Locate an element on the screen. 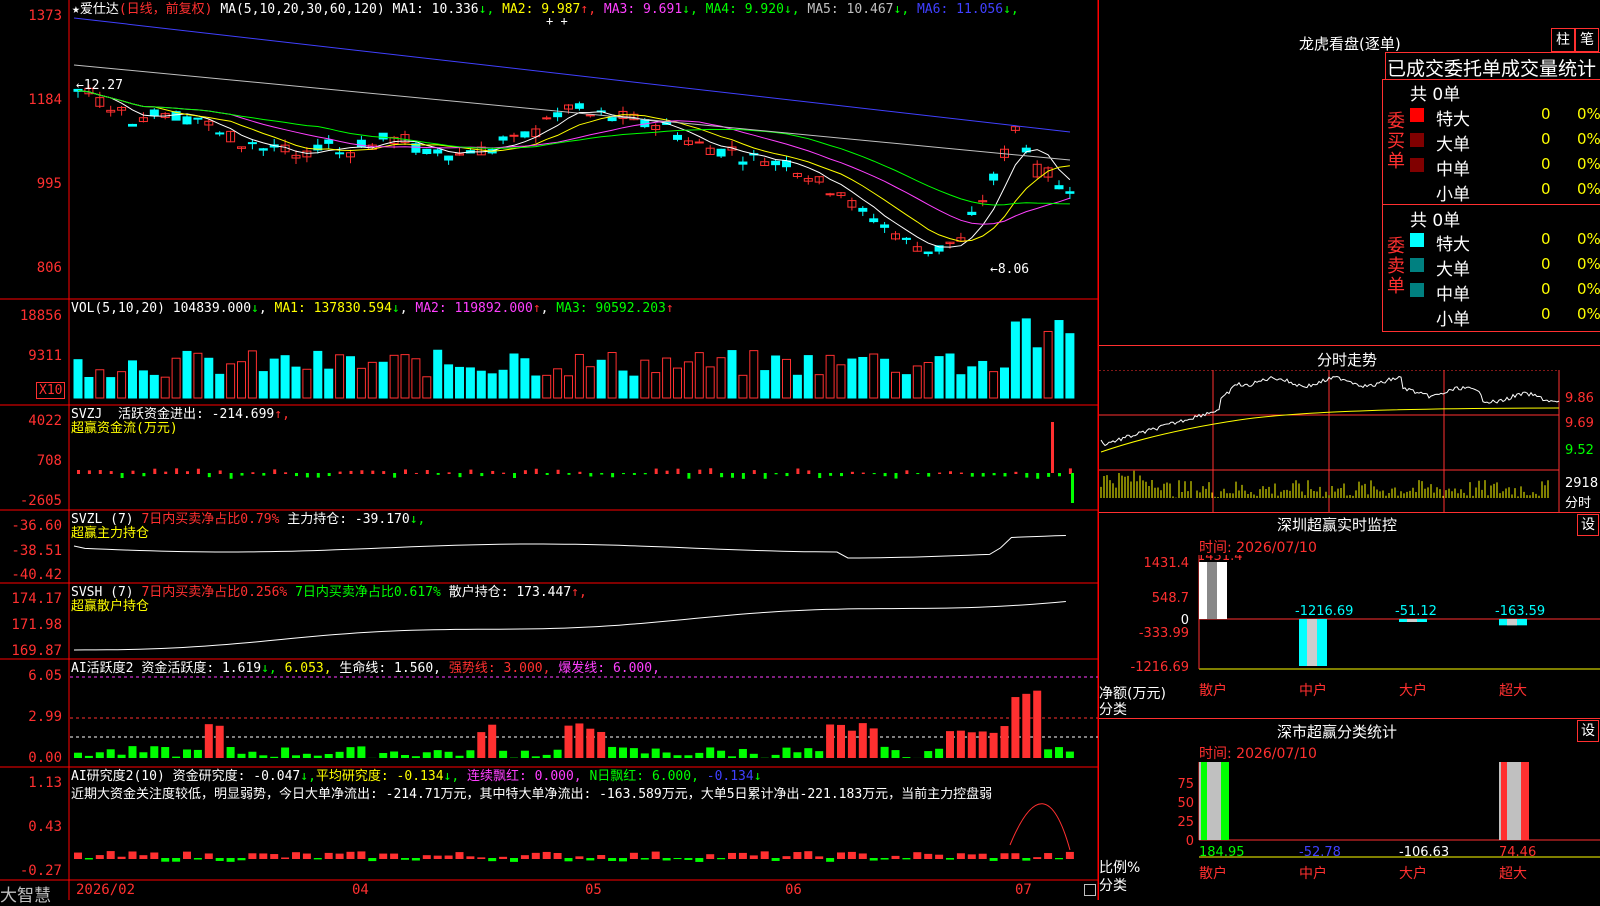  monitor-settings-button: 设 is located at coordinates (1588, 525).